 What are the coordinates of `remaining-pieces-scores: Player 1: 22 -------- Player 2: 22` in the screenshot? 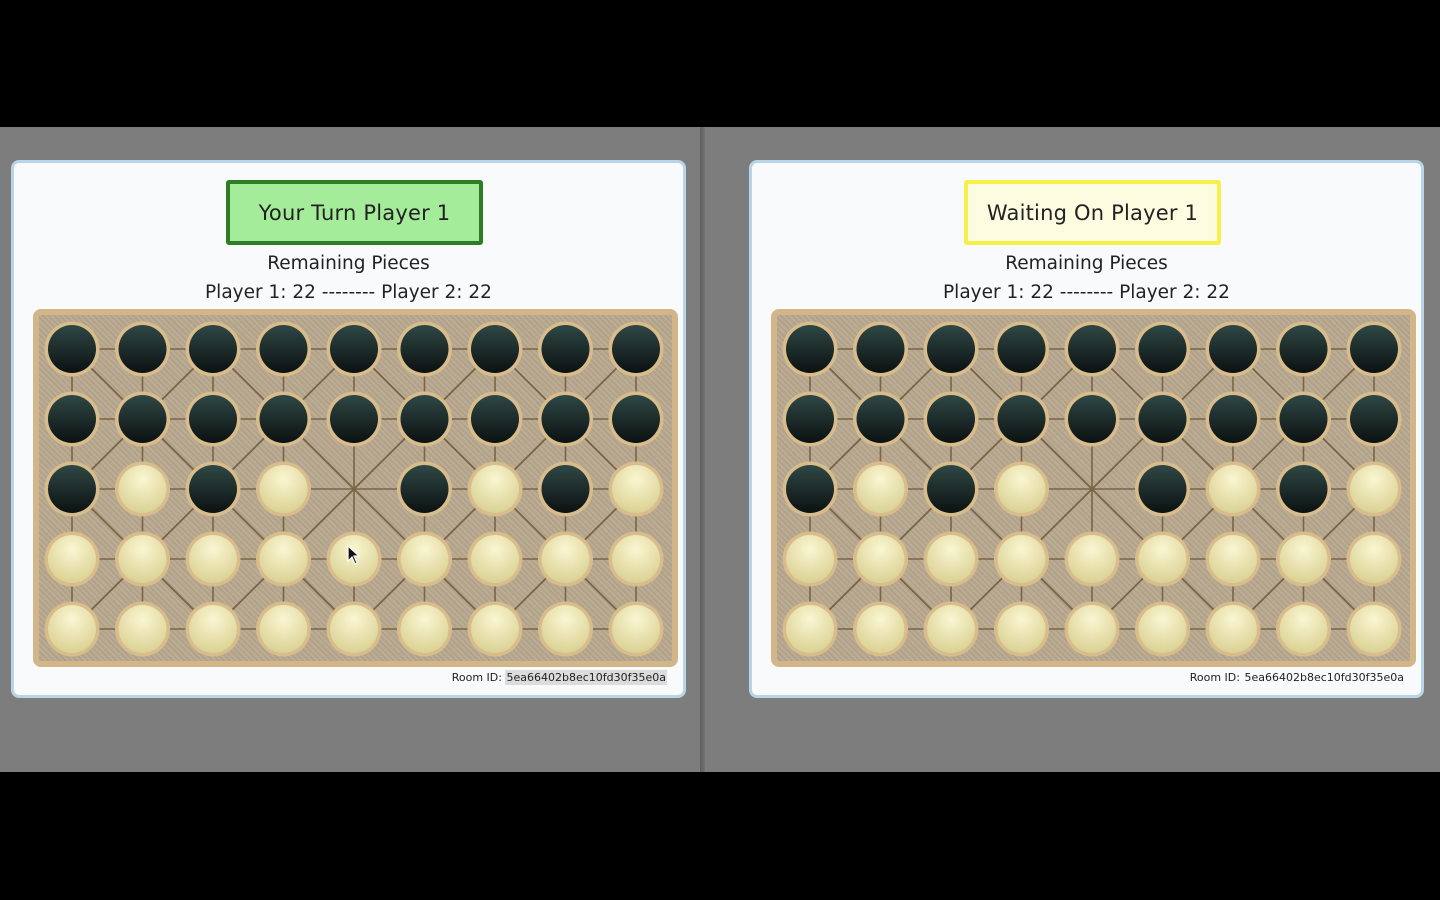 It's located at (348, 292).